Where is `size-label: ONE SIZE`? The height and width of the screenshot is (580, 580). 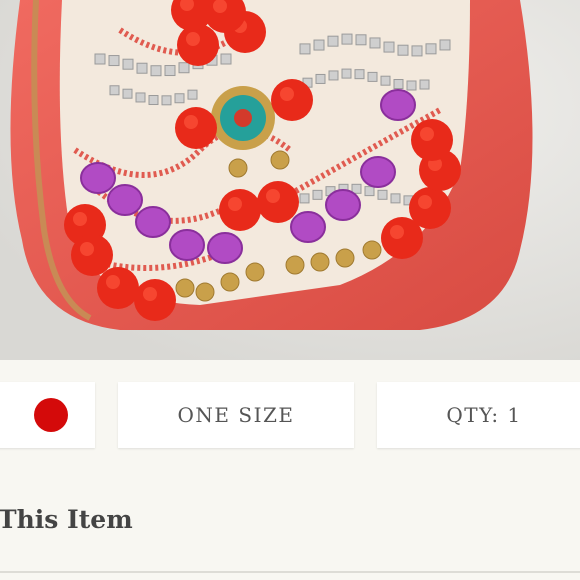
size-label: ONE SIZE is located at coordinates (236, 415).